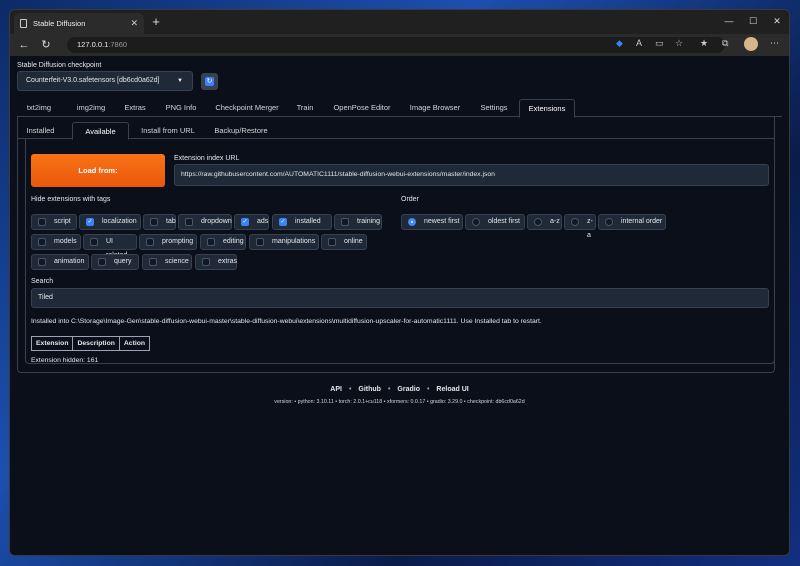 The image size is (800, 566). Describe the element at coordinates (156, 22) in the screenshot. I see `new-tab-button: +` at that location.